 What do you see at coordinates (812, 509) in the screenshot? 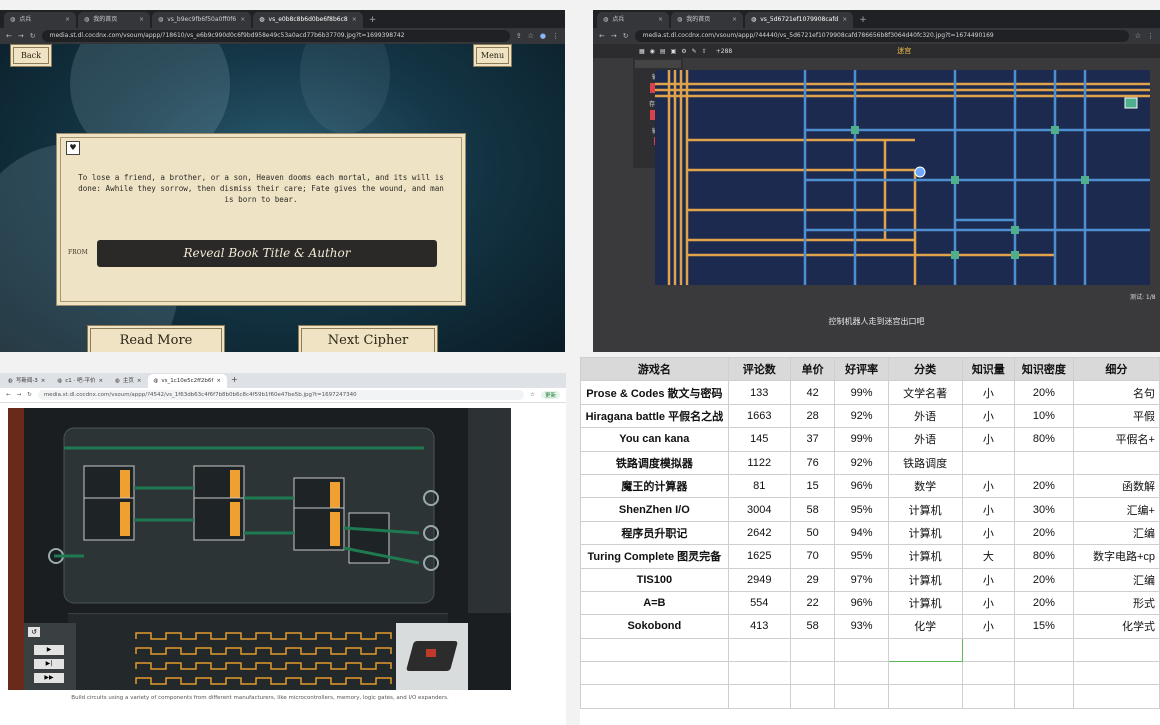
I see `table-cell: 58` at bounding box center [812, 509].